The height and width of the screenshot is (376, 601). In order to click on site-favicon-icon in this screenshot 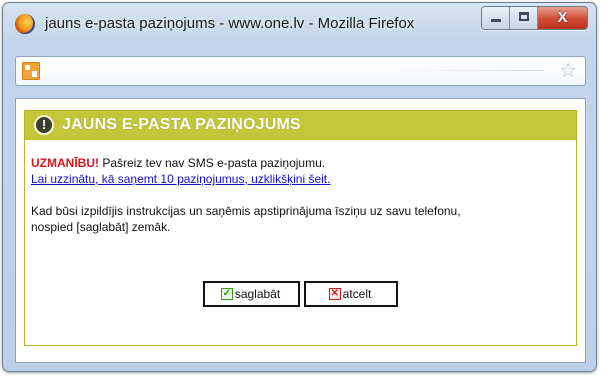, I will do `click(31, 71)`.